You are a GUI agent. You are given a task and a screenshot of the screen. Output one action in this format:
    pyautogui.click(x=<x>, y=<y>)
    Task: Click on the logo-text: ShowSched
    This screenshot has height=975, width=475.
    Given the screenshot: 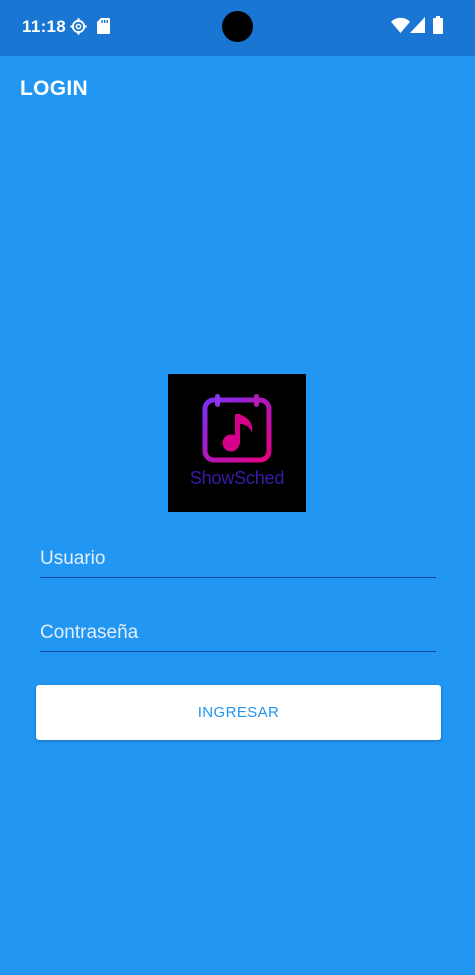 What is the action you would take?
    pyautogui.click(x=237, y=478)
    